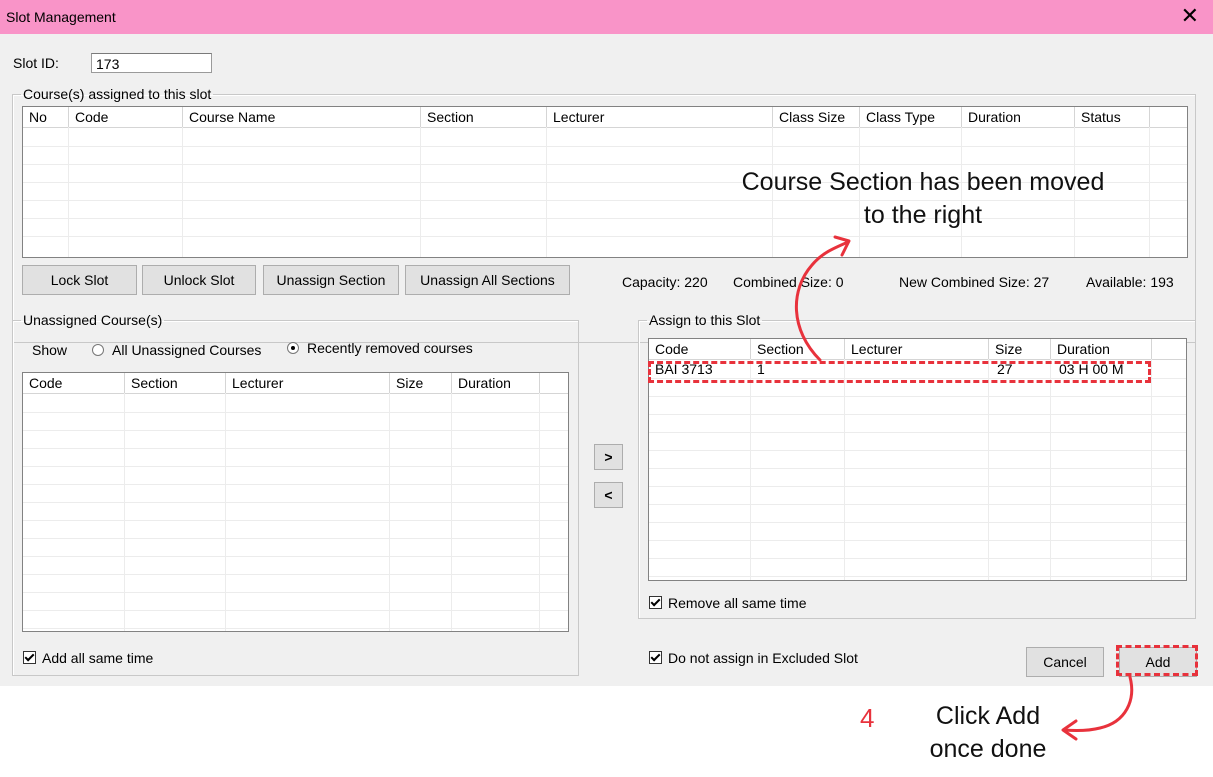 This screenshot has height=777, width=1213. What do you see at coordinates (74, 383) in the screenshot?
I see `unassigned-col-code: Code` at bounding box center [74, 383].